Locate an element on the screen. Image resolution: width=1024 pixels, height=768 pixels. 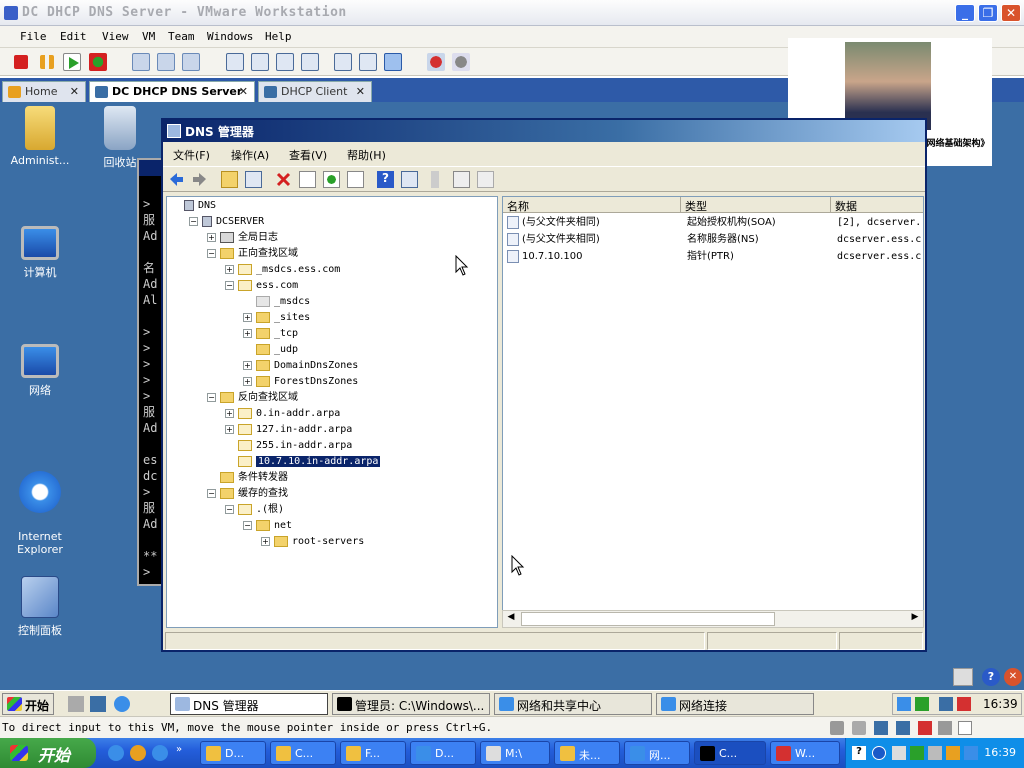
reset-icon is located at coordinates (98, 62).